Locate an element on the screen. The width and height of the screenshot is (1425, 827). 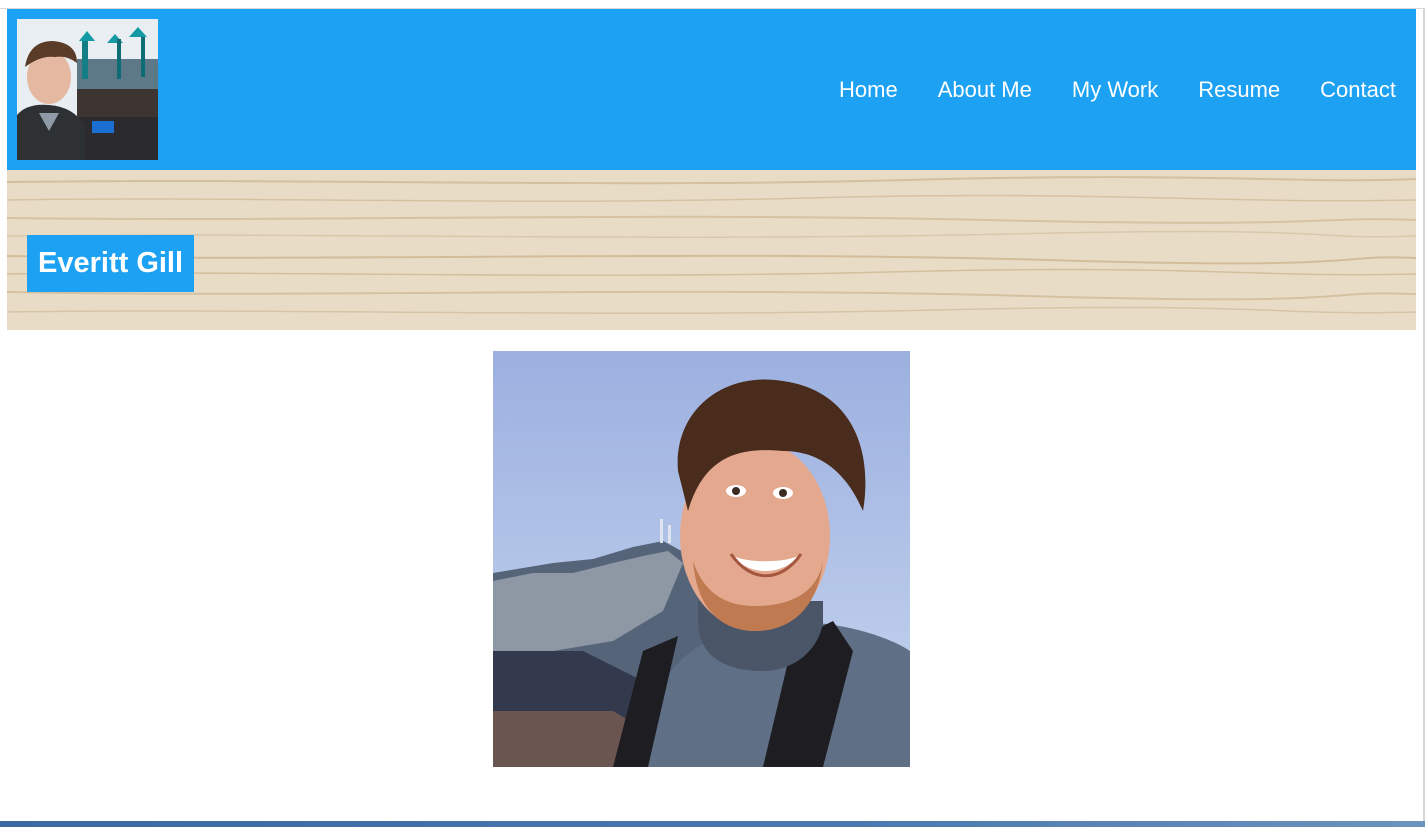
site-title-box: Everitt Gill is located at coordinates (111, 263).